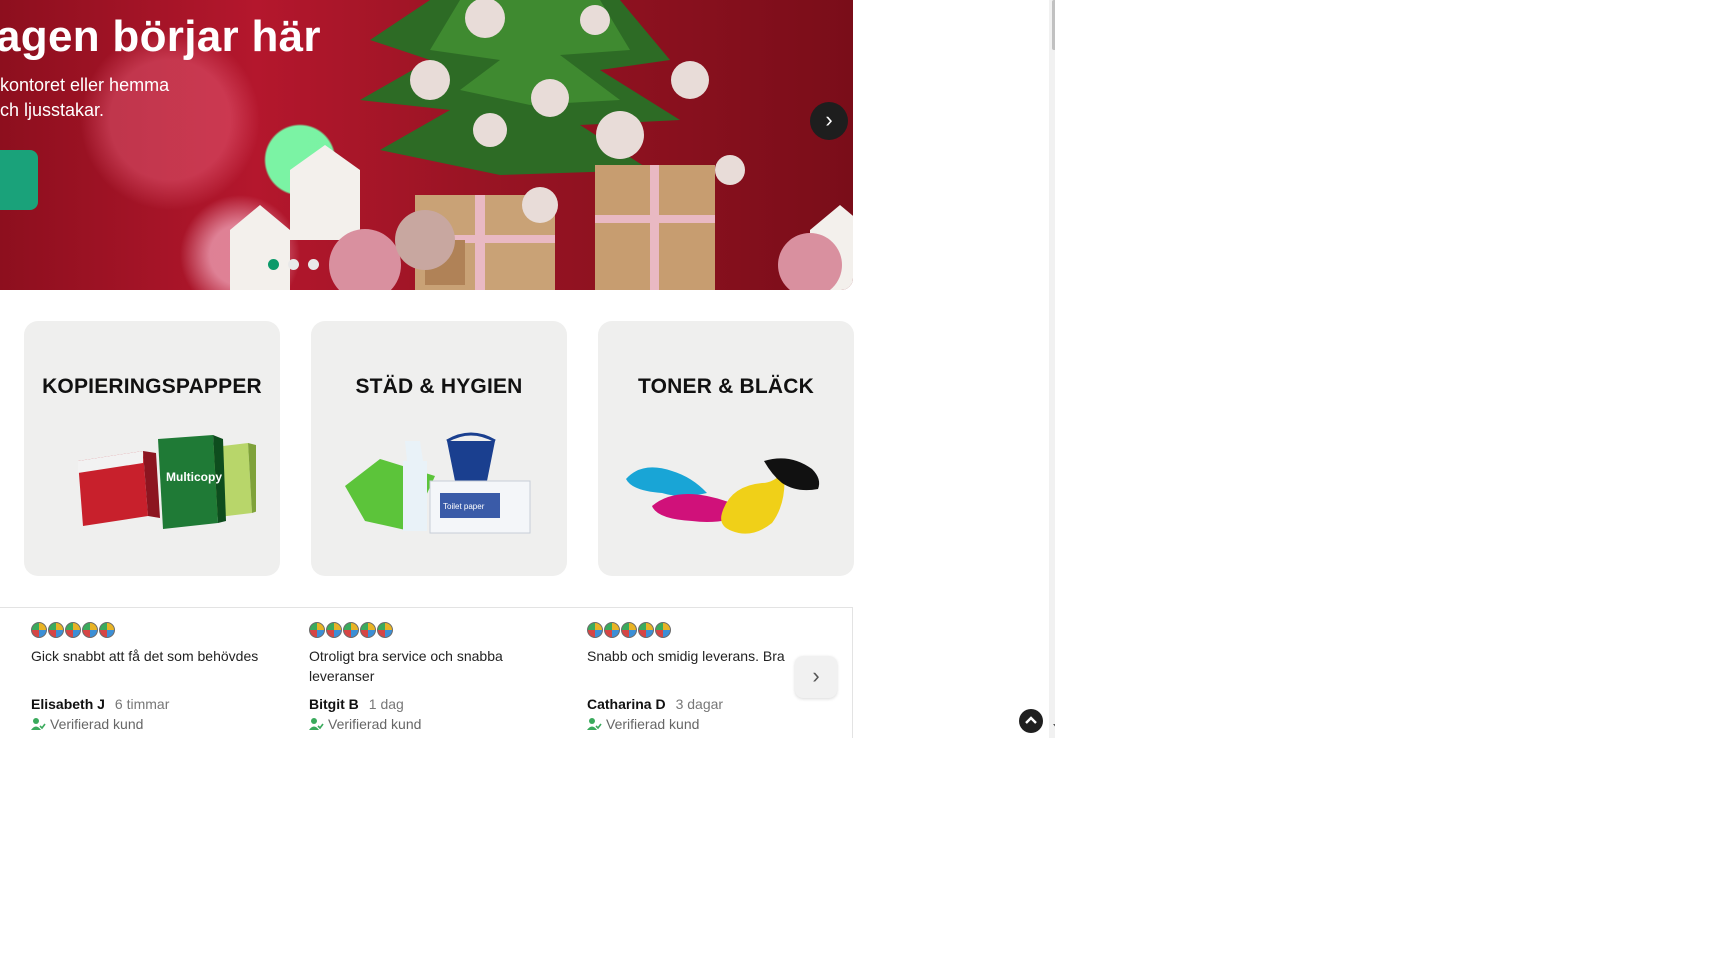 The width and height of the screenshot is (1726, 967). Describe the element at coordinates (145, 656) in the screenshot. I see `review-text: Gick snabbt att få det som behövdes` at that location.